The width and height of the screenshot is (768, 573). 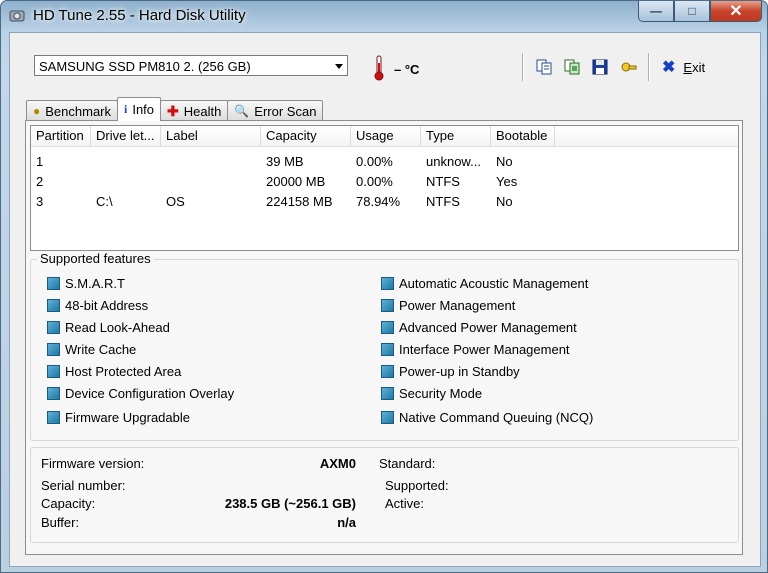 What do you see at coordinates (299, 201) in the screenshot?
I see `table-cell: 224158 MB` at bounding box center [299, 201].